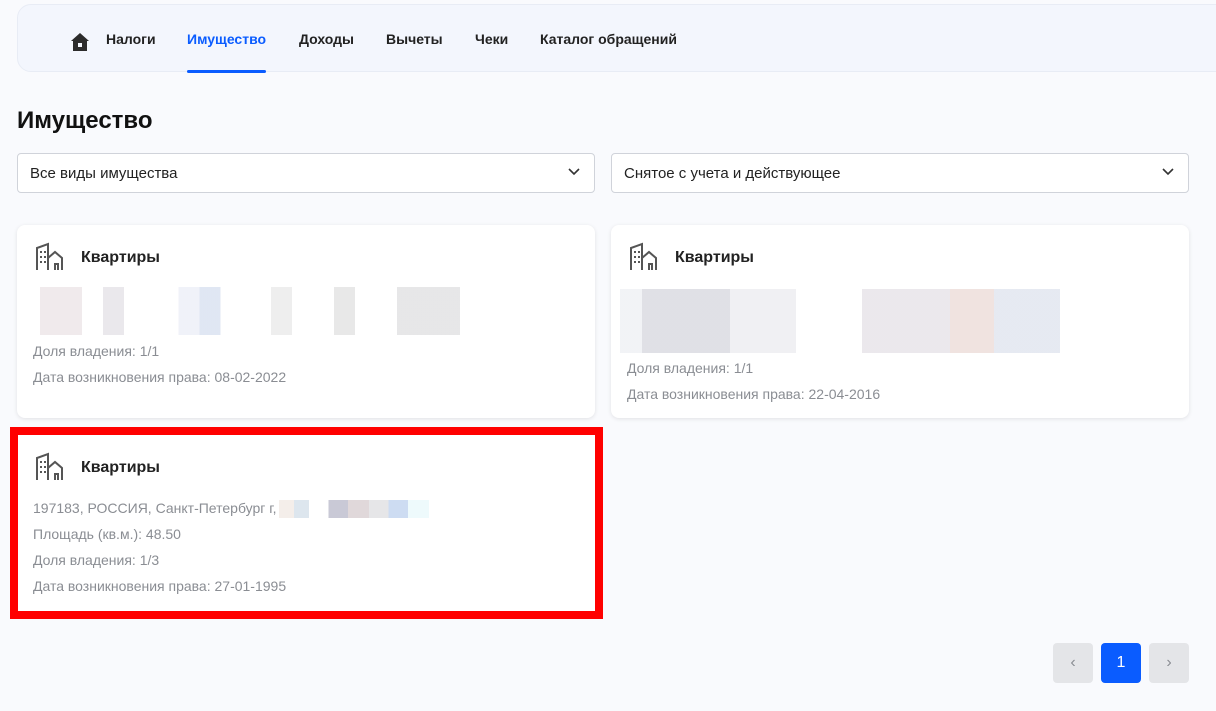  Describe the element at coordinates (900, 173) in the screenshot. I see `property-status-select: Снятое с учета и действующее` at that location.